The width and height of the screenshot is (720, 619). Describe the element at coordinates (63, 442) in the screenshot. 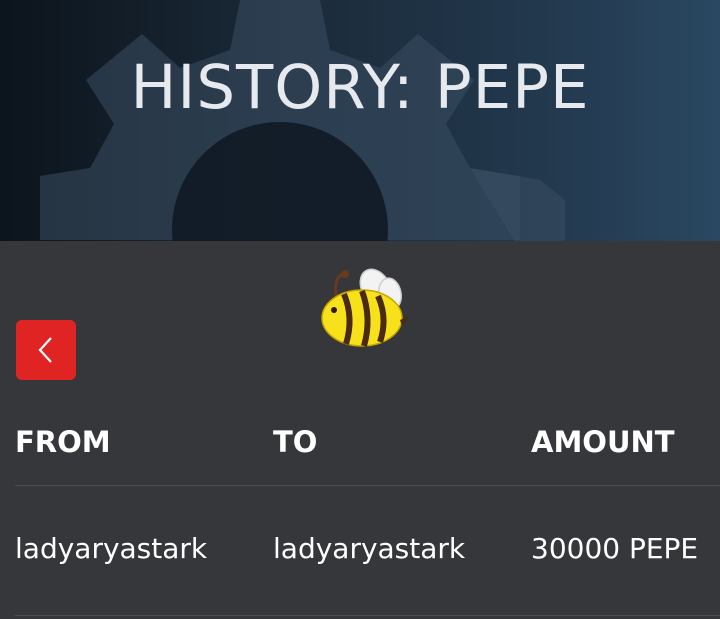

I see `column-header-from: FROM` at that location.